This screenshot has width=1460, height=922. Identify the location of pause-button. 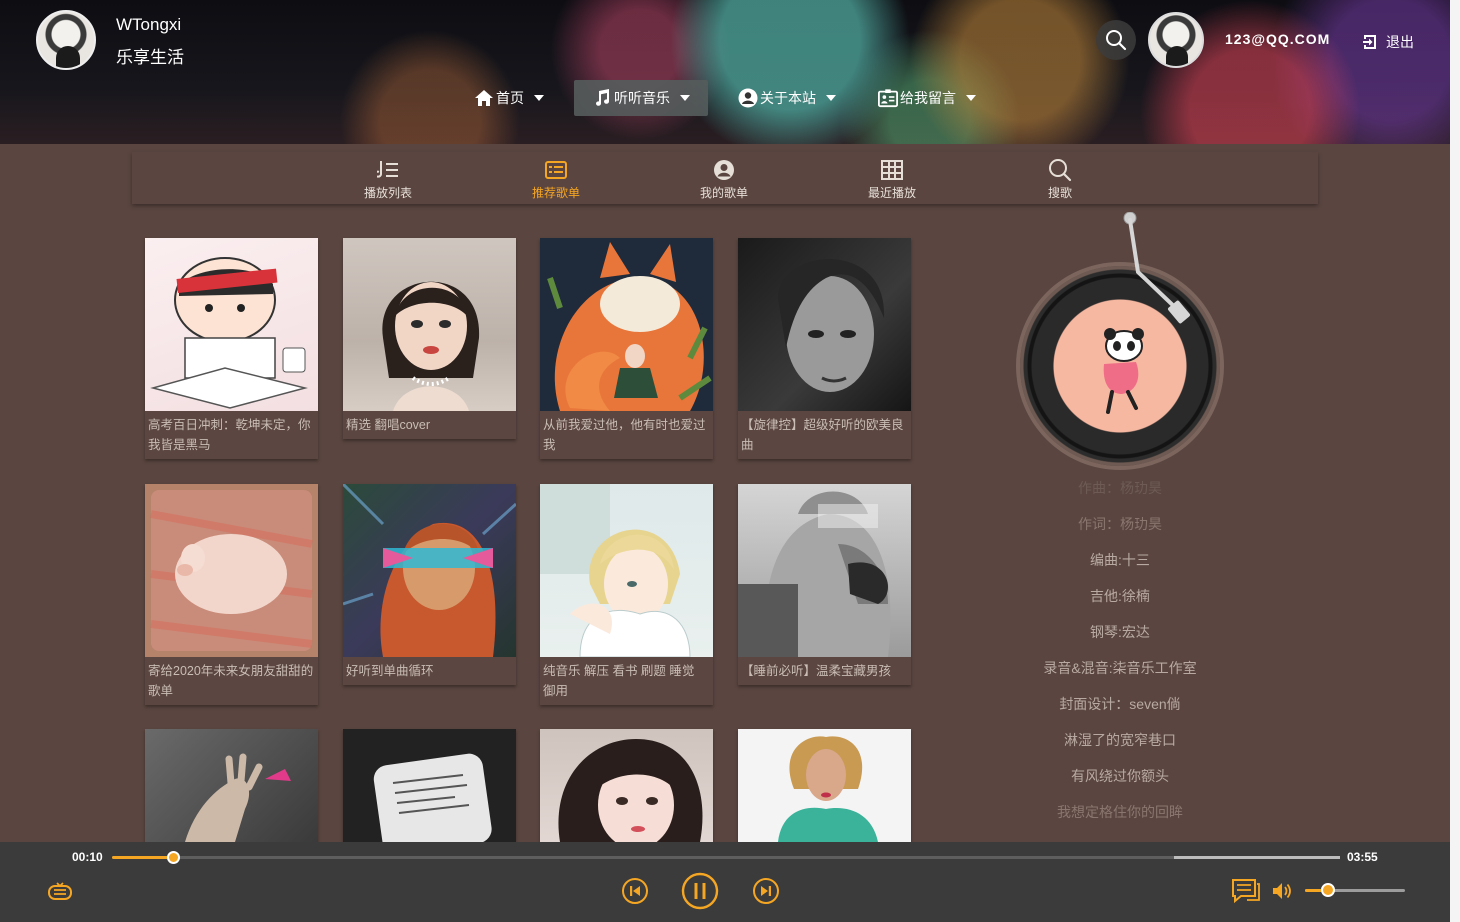
(700, 891).